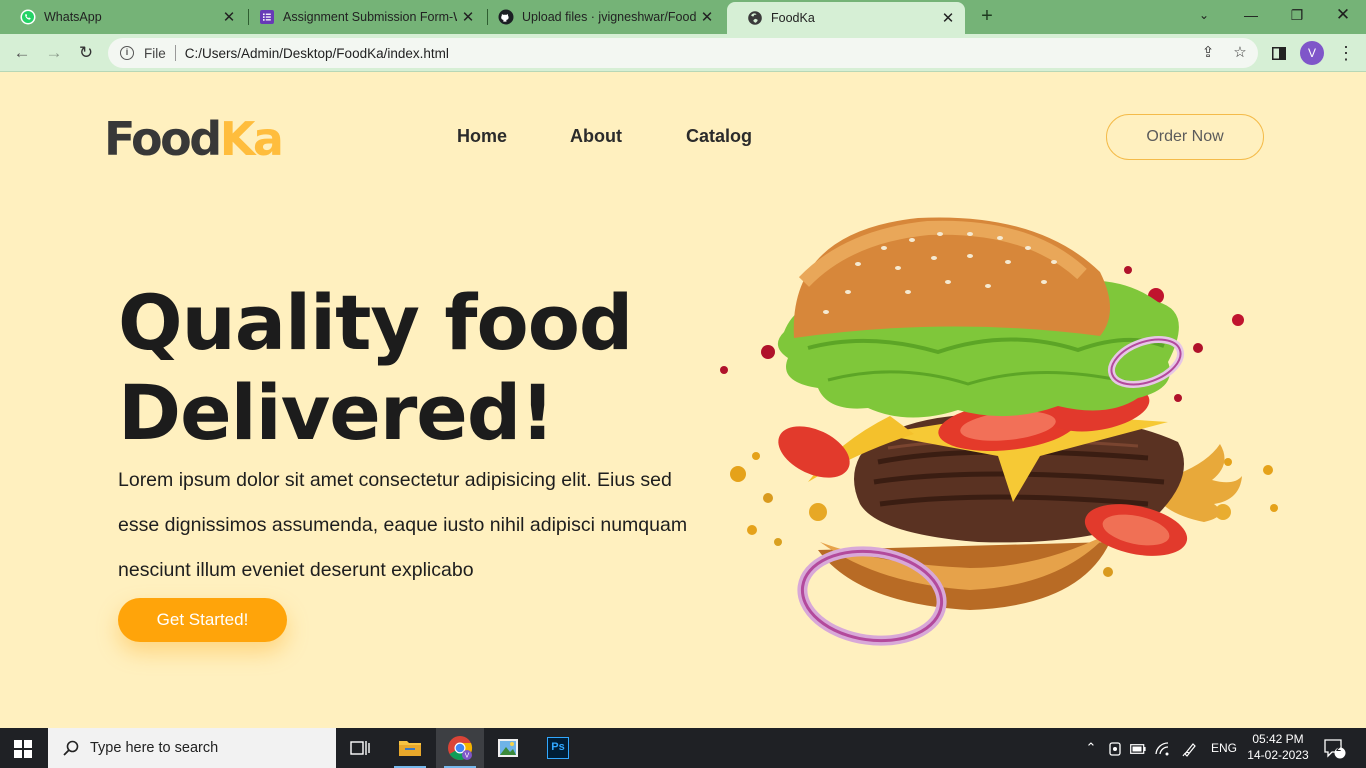  Describe the element at coordinates (1297, 15) in the screenshot. I see `restore-button: ❐` at that location.